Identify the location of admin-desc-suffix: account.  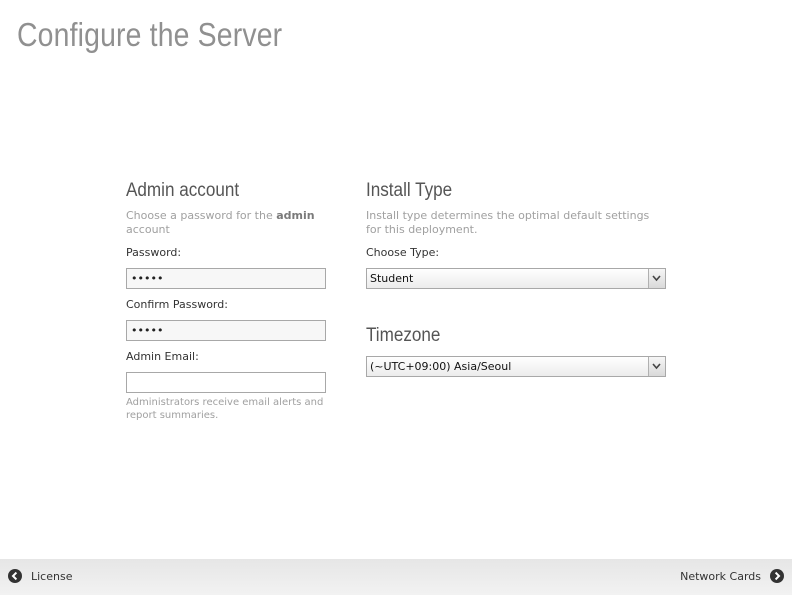
(148, 229).